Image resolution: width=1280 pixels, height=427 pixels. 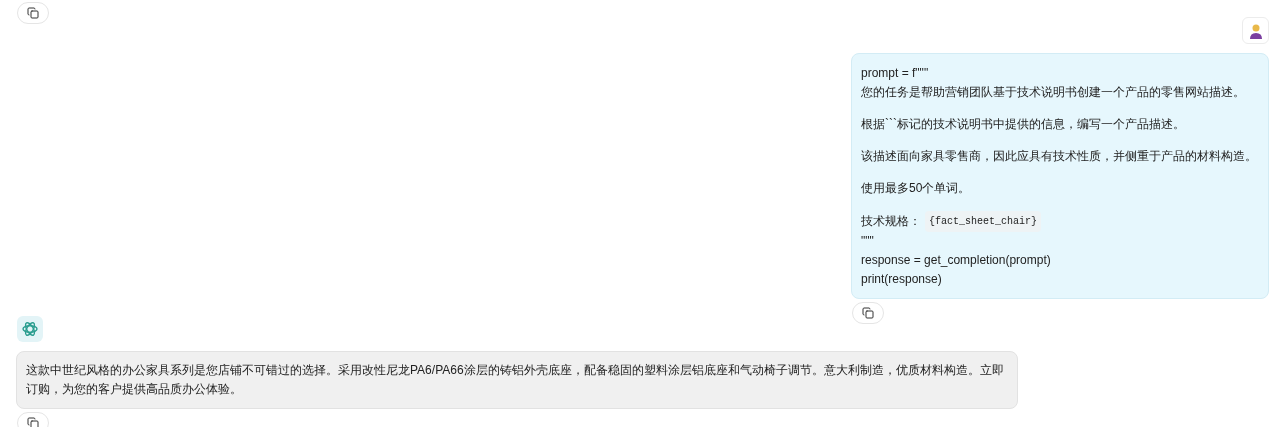 What do you see at coordinates (891, 221) in the screenshot?
I see `message-line: 技术规格：` at bounding box center [891, 221].